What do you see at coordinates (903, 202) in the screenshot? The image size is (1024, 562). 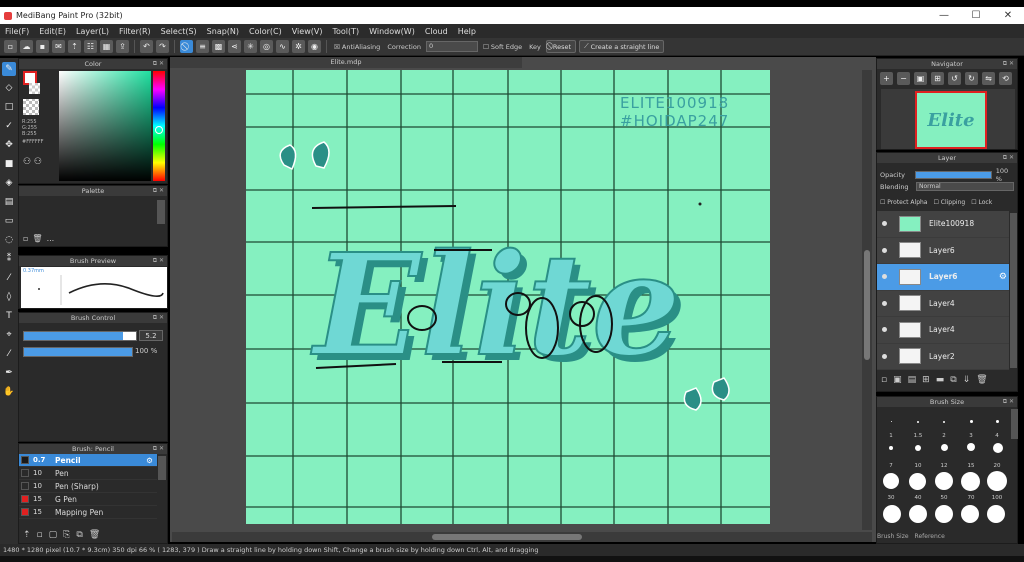 I see `protect-alpha-checkbox: ☐ Protect Alpha` at bounding box center [903, 202].